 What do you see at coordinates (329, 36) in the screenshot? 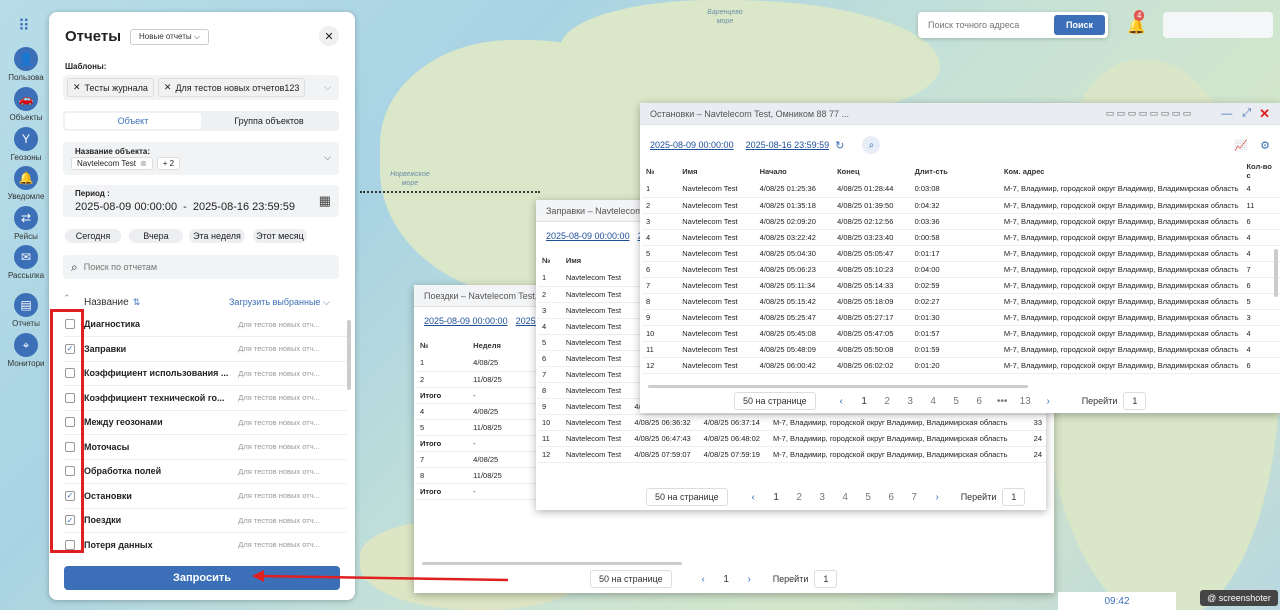
I see `close-button: ✕` at bounding box center [329, 36].